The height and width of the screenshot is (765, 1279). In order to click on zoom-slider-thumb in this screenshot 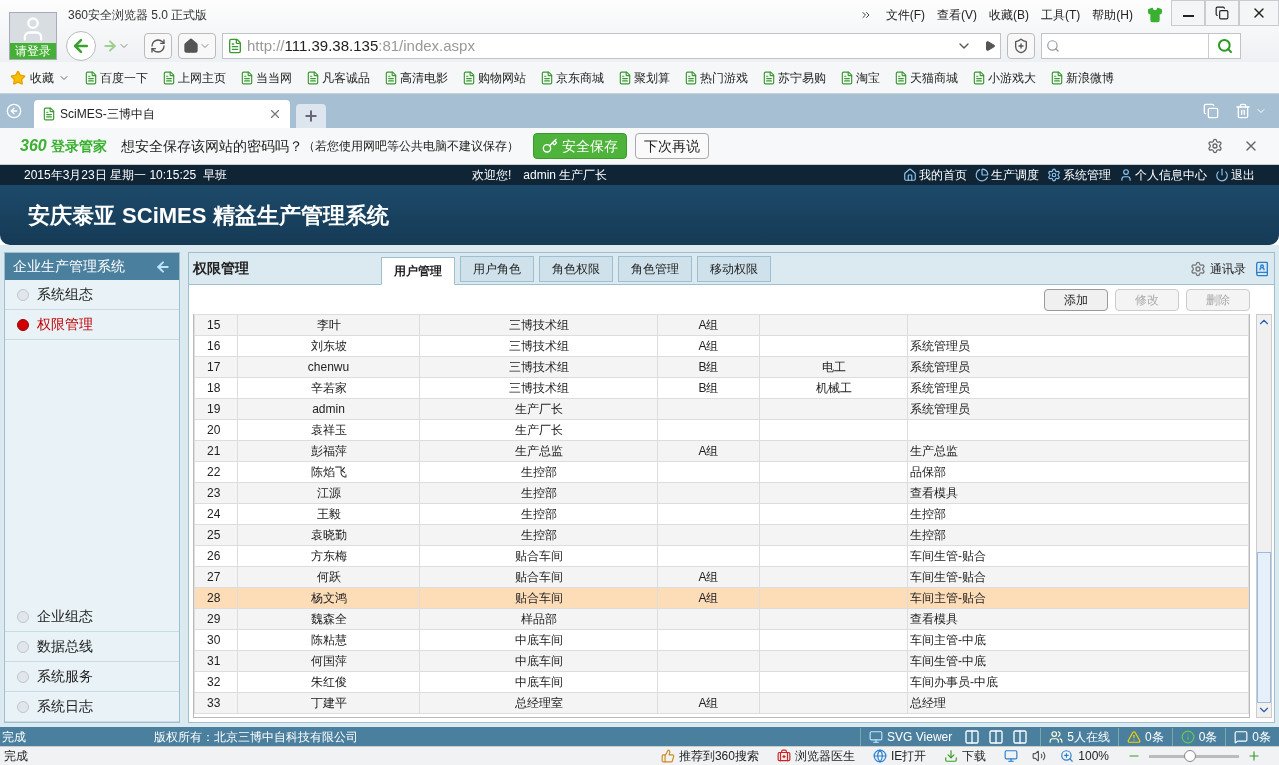, I will do `click(1189, 755)`.